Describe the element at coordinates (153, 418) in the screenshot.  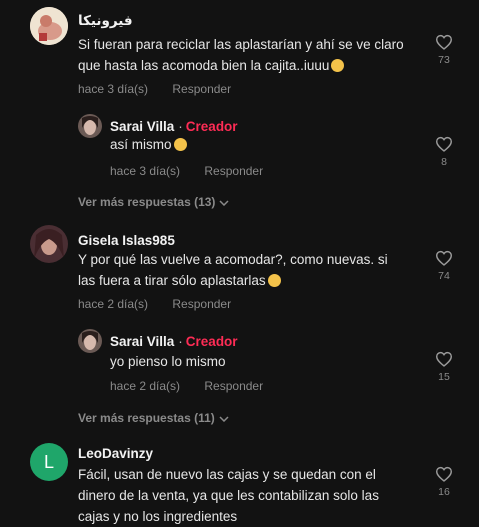
I see `view-more-replies-button: Ver más respuestas (11)` at that location.